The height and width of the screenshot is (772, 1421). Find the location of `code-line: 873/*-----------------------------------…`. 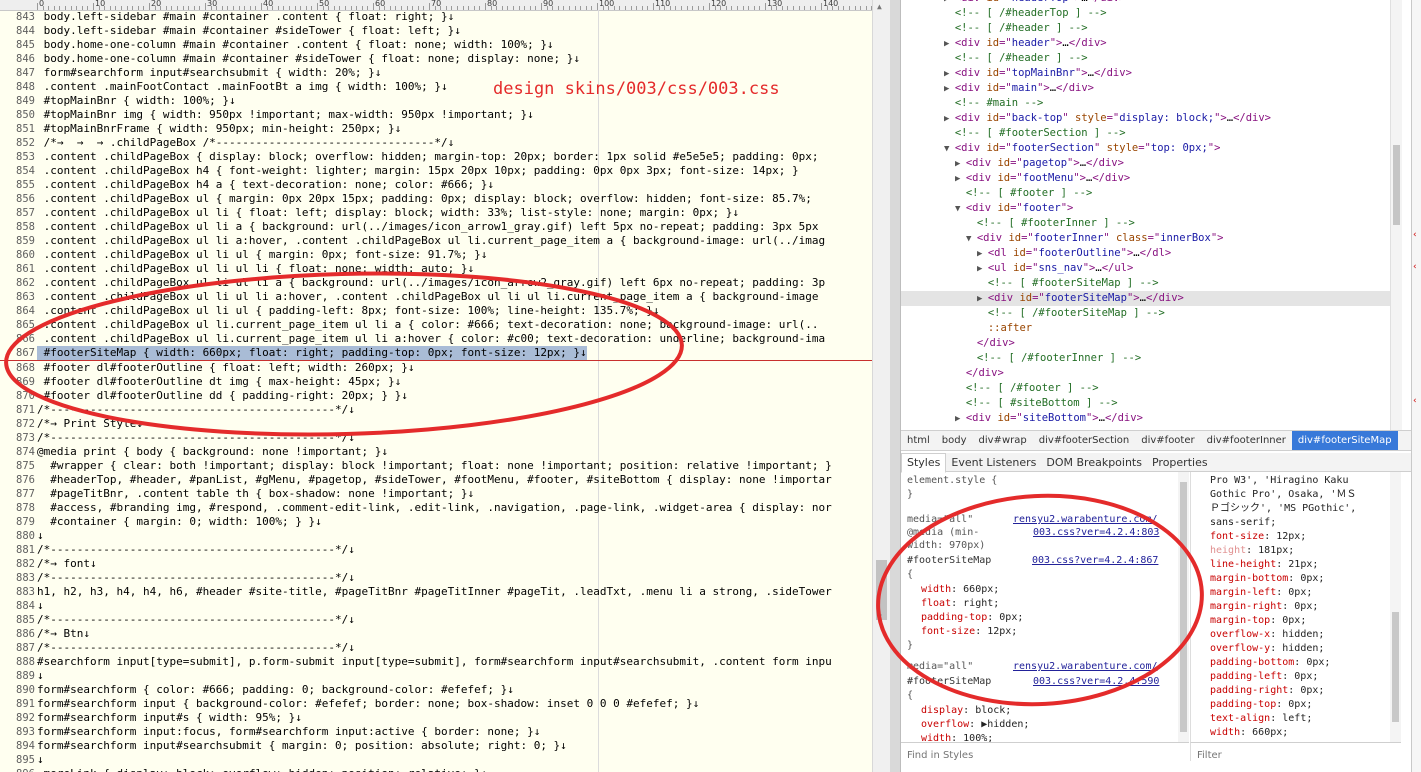

code-line: 873/*-----------------------------------… is located at coordinates (436, 438).